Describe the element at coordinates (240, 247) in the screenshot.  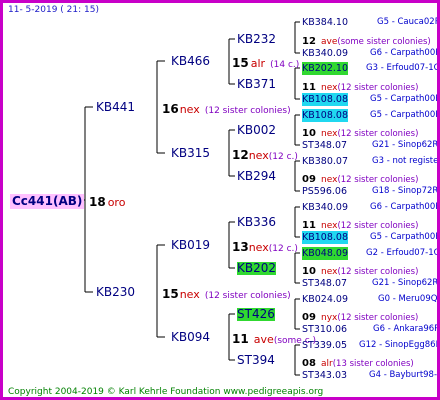
I see `gen2-node-2-num: 13` at that location.